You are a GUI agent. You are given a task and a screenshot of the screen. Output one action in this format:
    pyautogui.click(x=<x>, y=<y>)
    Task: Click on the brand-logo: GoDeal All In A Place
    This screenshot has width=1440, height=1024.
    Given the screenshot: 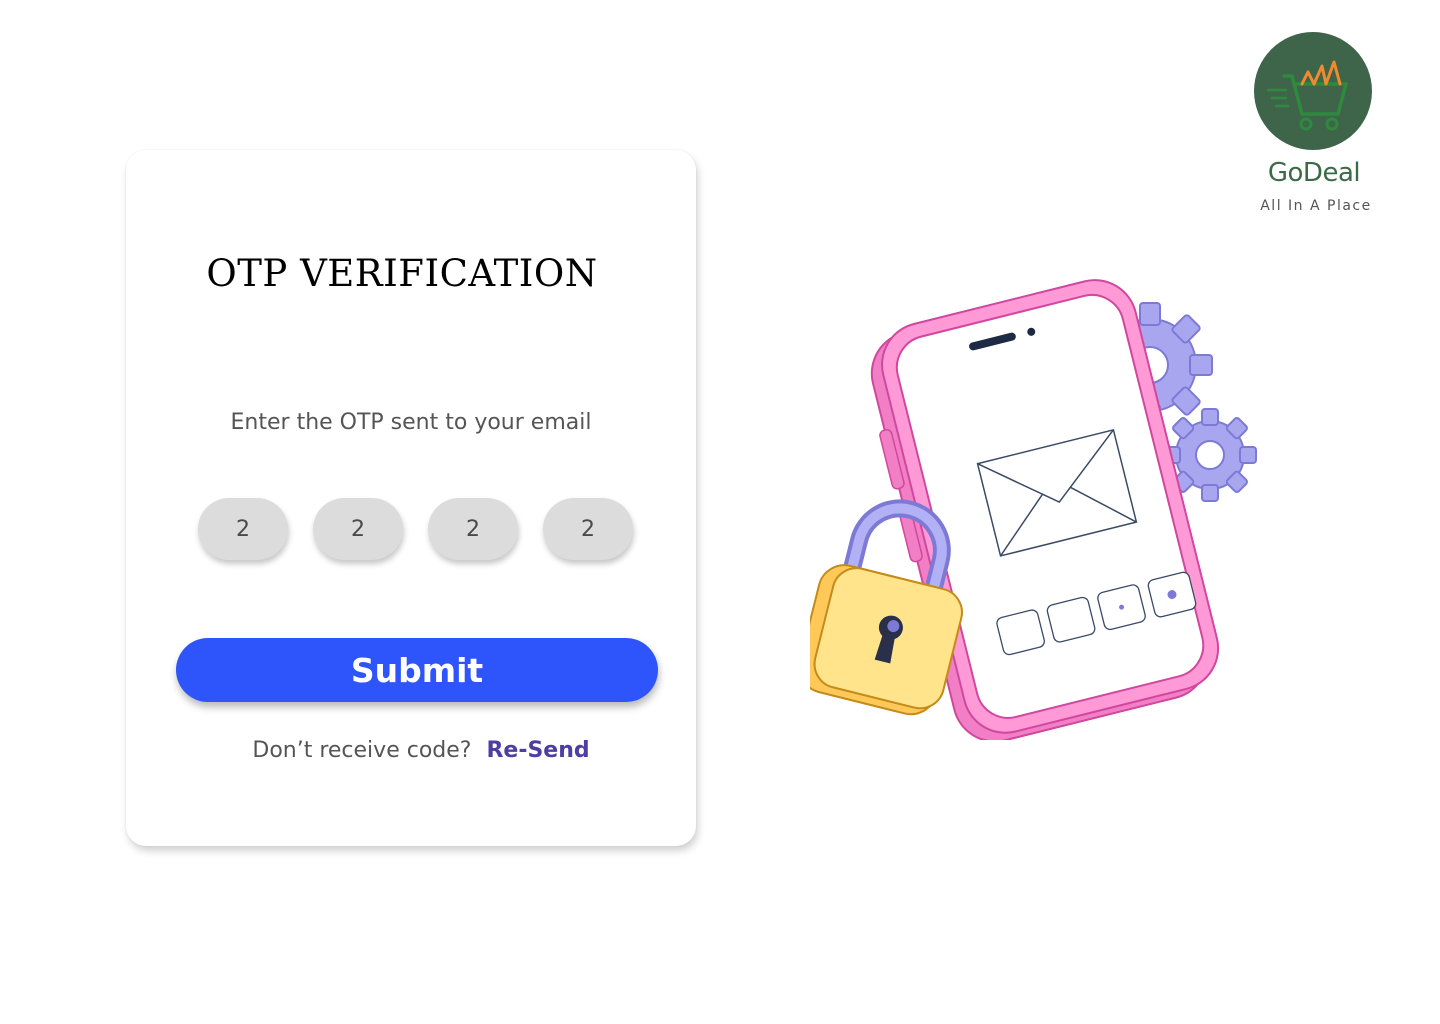 What is the action you would take?
    pyautogui.click(x=1316, y=127)
    